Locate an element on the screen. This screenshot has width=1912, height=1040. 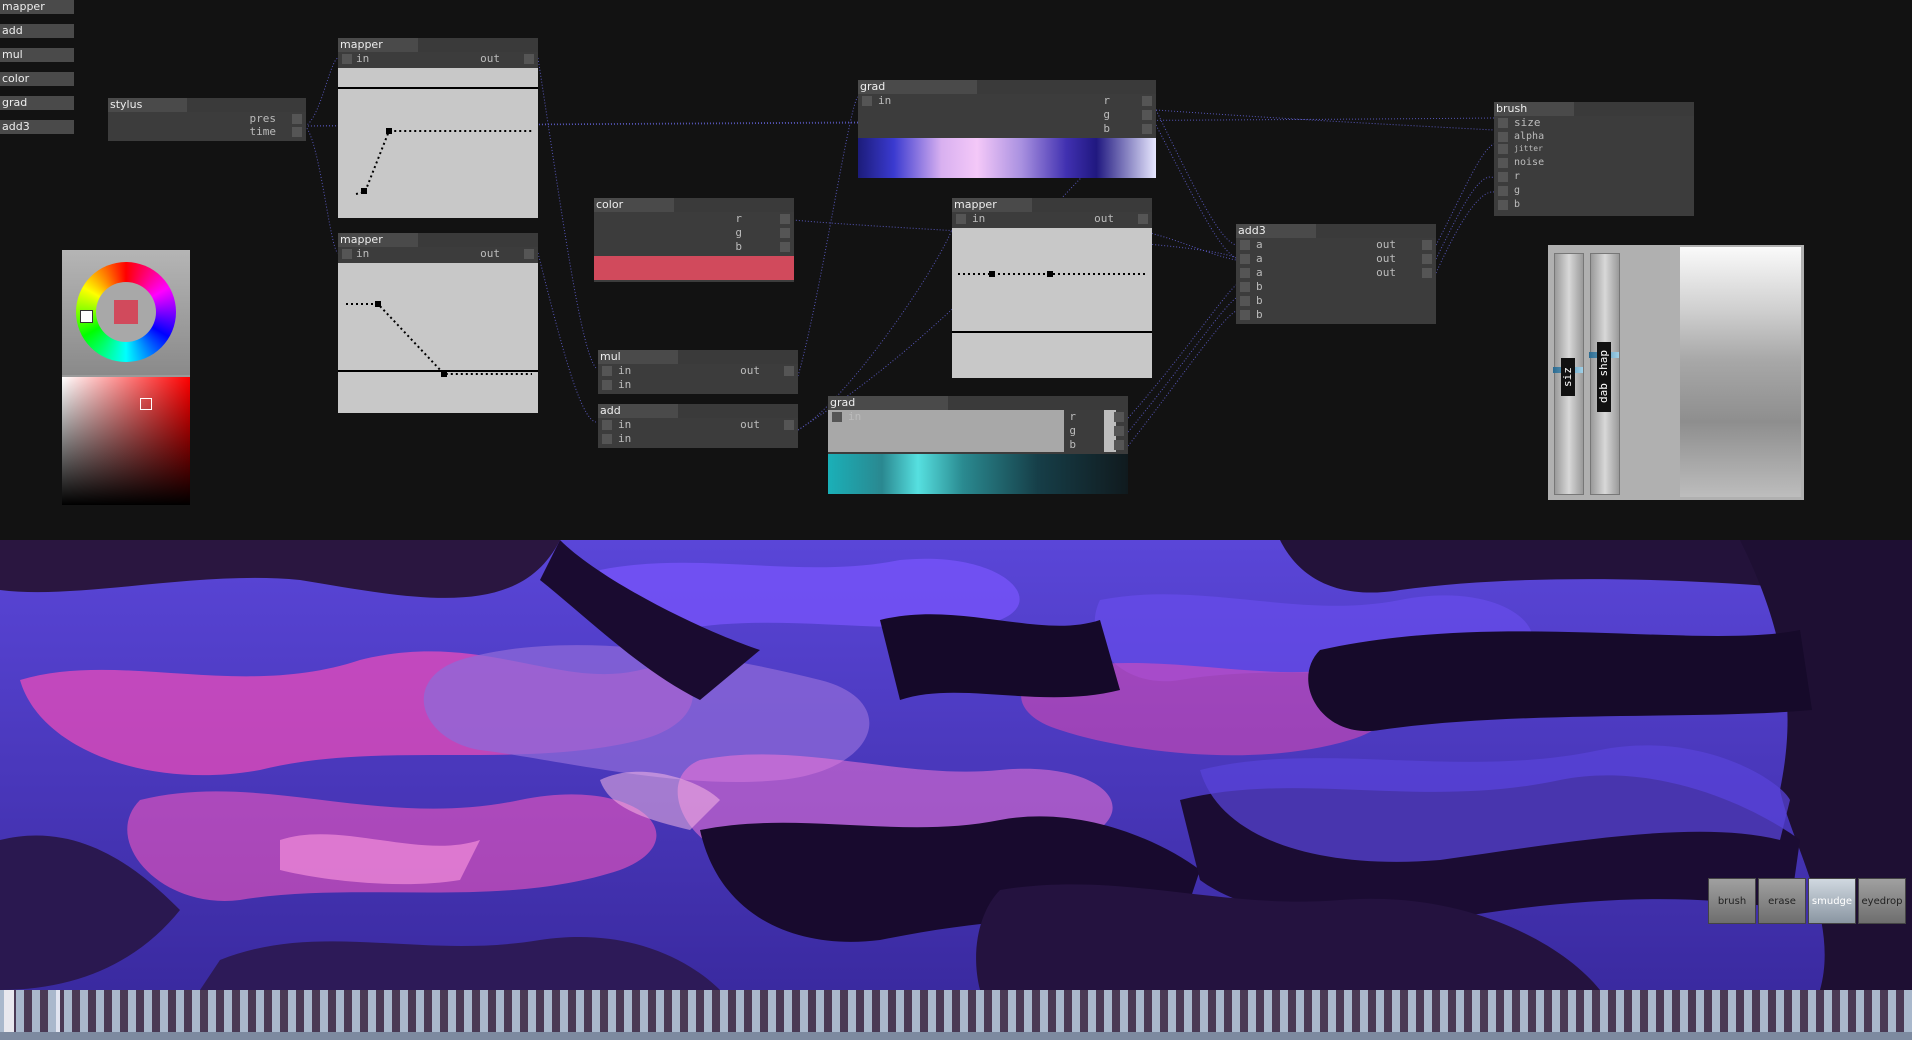
palette-item-add: add is located at coordinates (37, 31).